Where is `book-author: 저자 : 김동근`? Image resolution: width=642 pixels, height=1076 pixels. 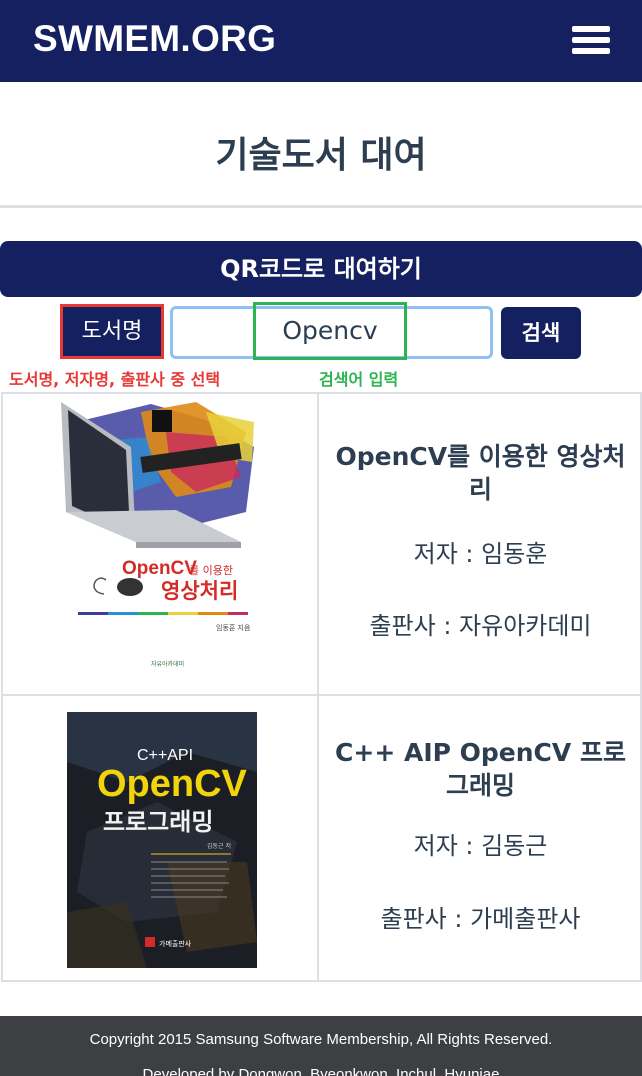 book-author: 저자 : 김동근 is located at coordinates (480, 846).